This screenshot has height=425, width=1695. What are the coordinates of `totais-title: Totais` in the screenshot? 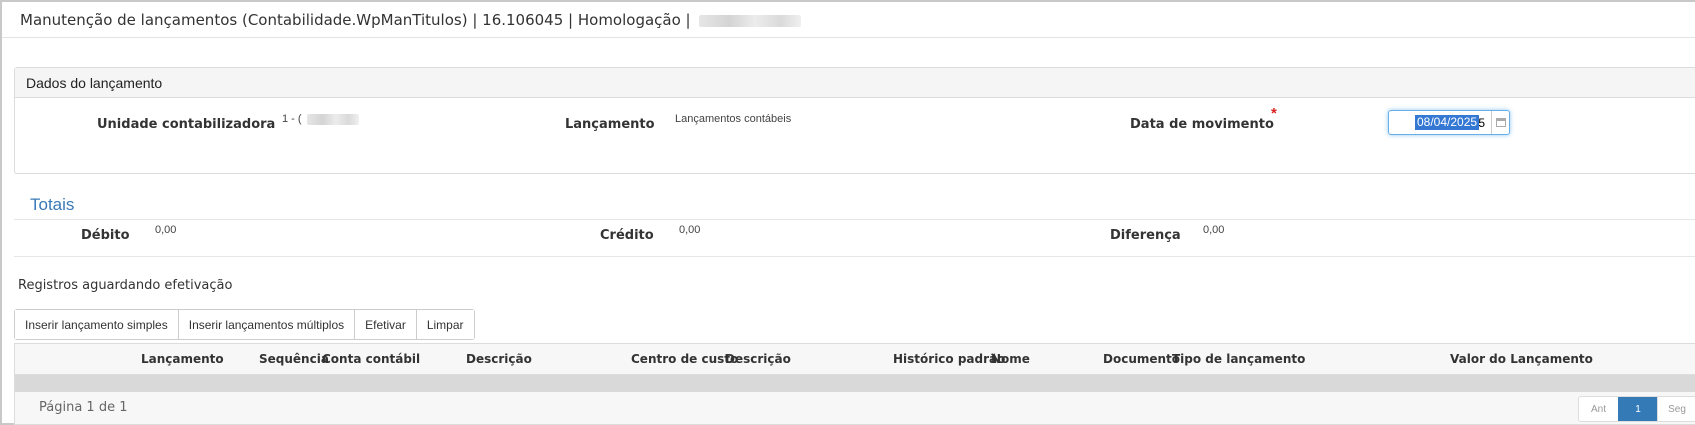 It's located at (52, 204).